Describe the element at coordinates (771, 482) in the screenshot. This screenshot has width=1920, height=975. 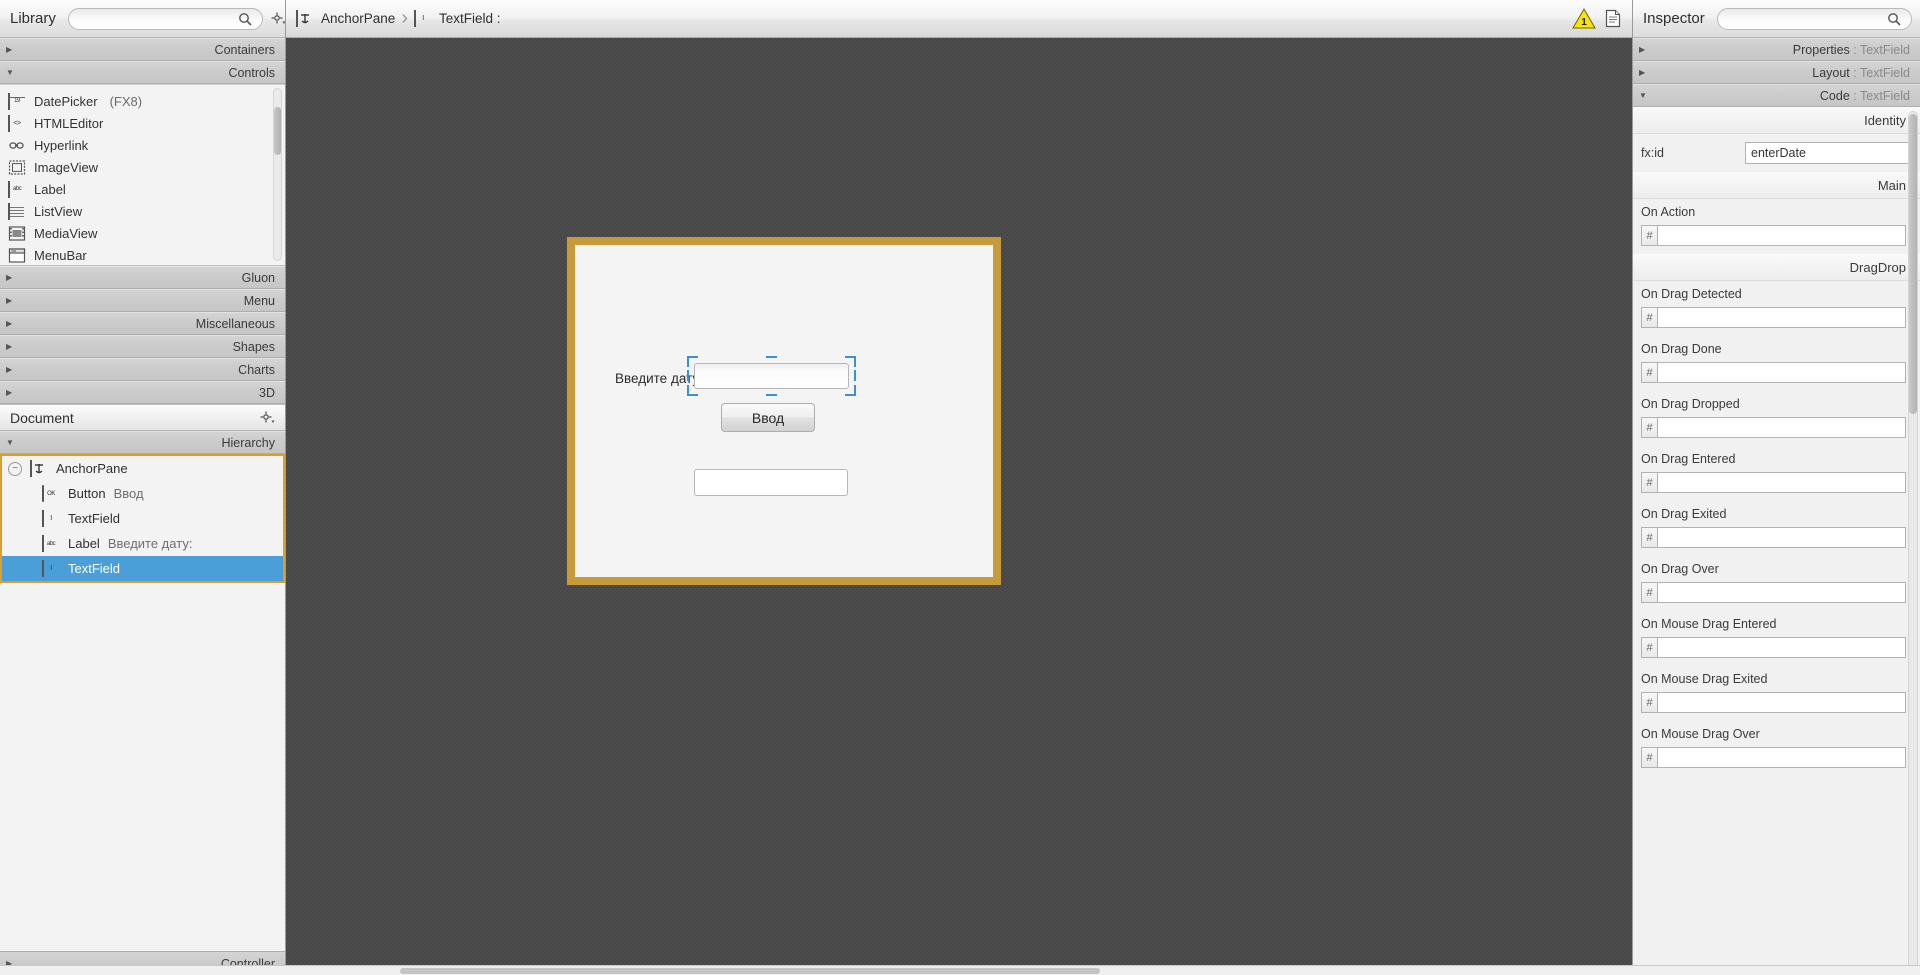
I see `form-result-textfield` at that location.